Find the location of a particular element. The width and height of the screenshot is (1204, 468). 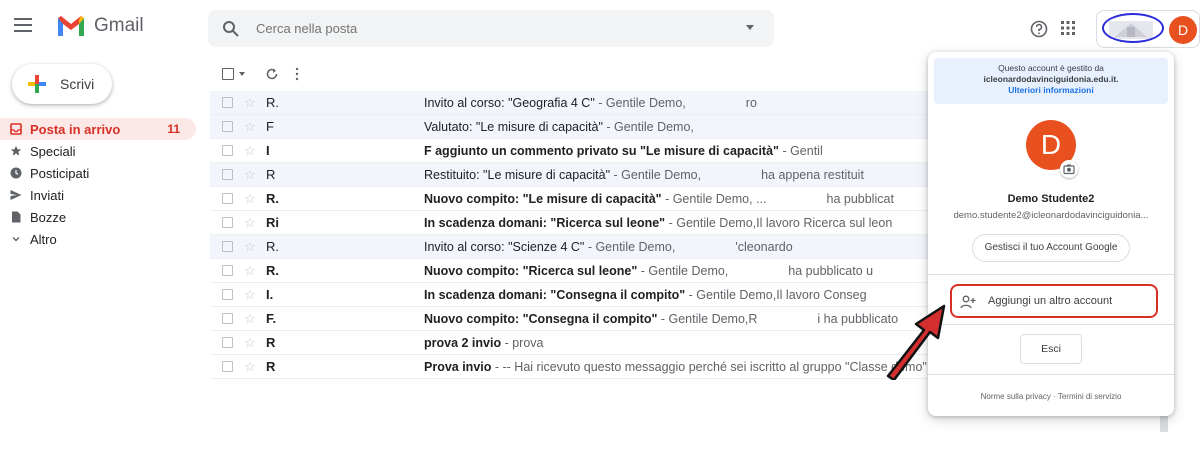

add-account-button: Aggiungi un altro account is located at coordinates (1054, 301).